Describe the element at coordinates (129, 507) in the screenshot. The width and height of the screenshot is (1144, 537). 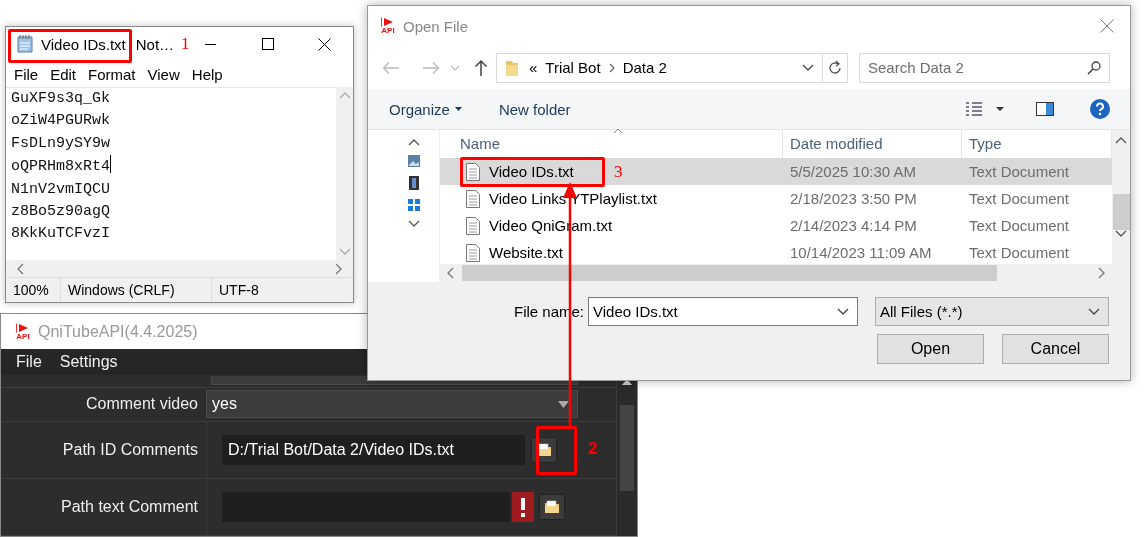
I see `field-label: Path text Comment` at that location.